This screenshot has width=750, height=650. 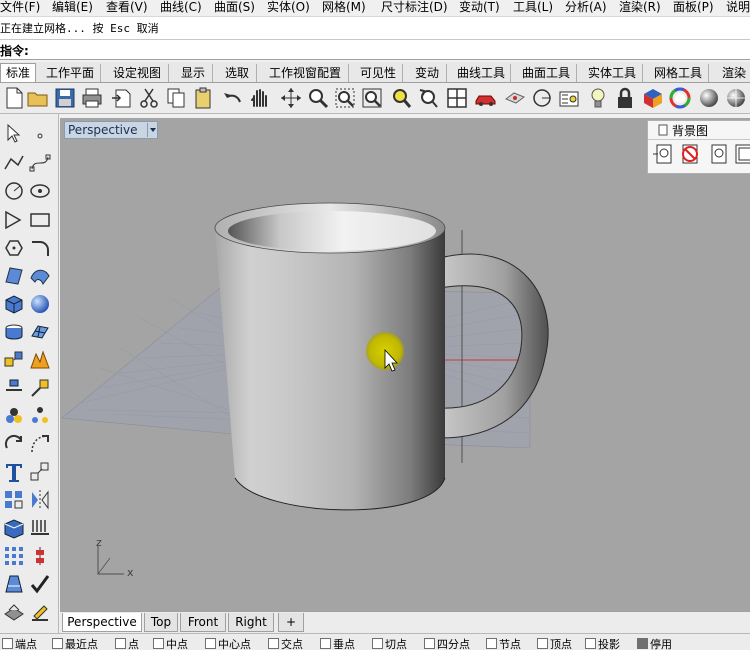 What do you see at coordinates (503, 643) in the screenshot?
I see `snap-knot: 节点` at bounding box center [503, 643].